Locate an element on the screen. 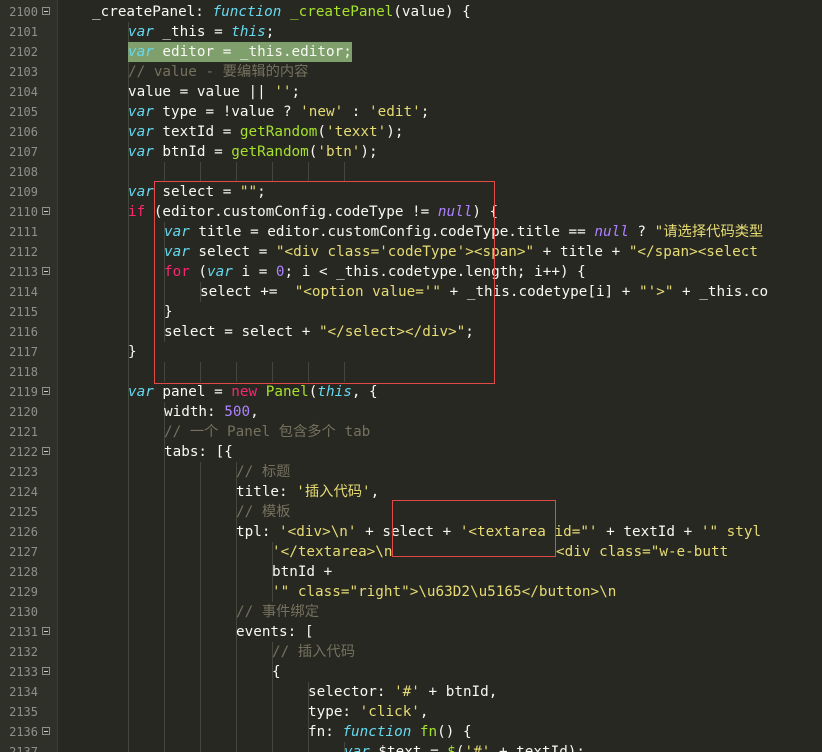  code-text: var panel = new Panel(this, { is located at coordinates (253, 392).